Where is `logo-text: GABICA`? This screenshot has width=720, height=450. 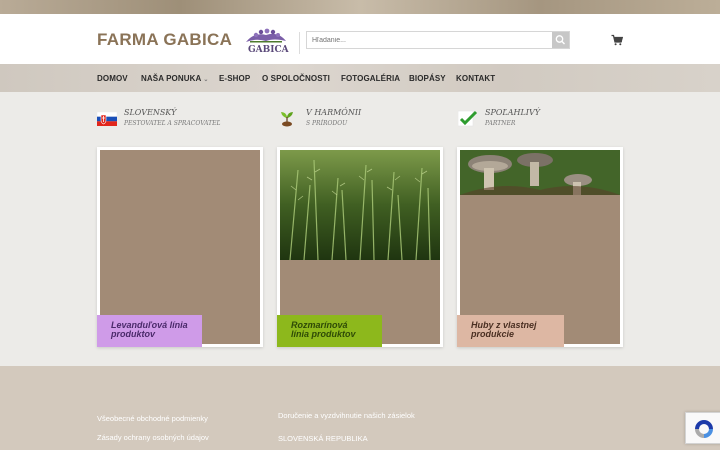
logo-text: GABICA is located at coordinates (268, 50).